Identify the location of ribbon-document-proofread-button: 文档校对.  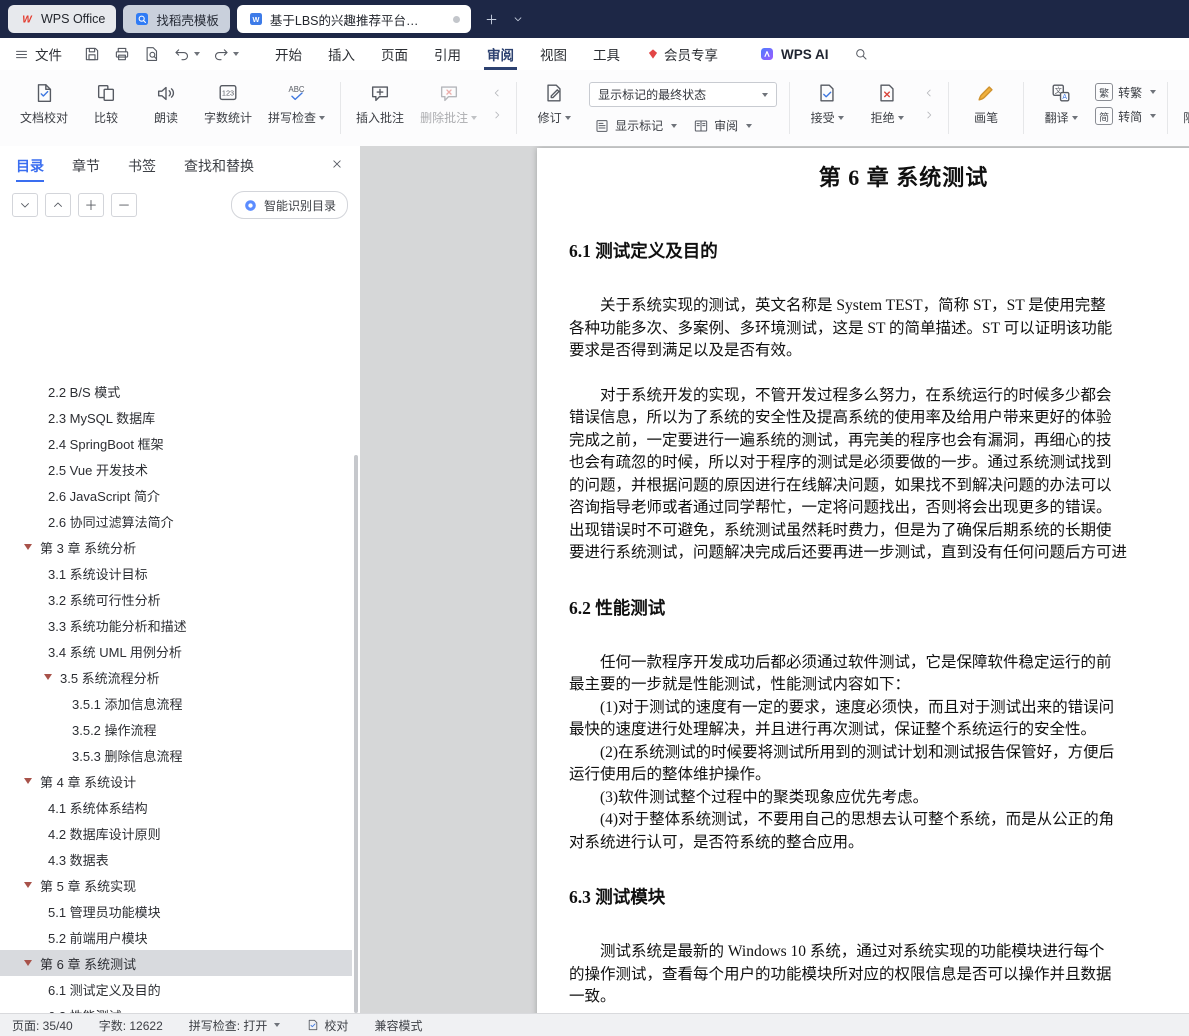
(44, 102).